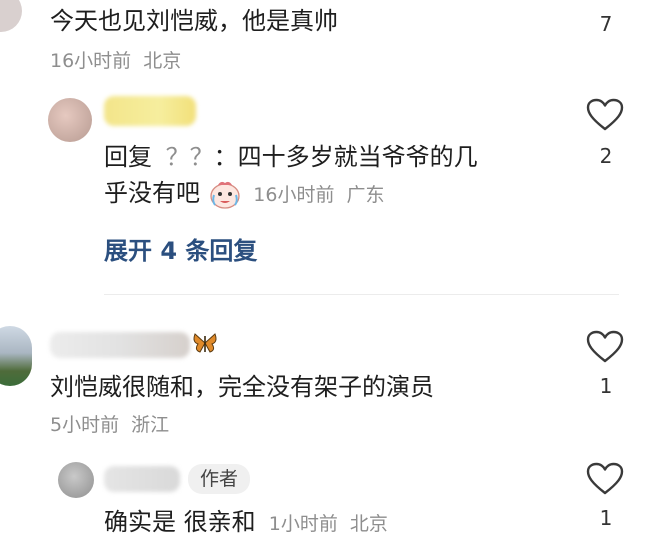 This screenshot has height=553, width=647. What do you see at coordinates (294, 195) in the screenshot?
I see `reply-time: 16小时前` at bounding box center [294, 195].